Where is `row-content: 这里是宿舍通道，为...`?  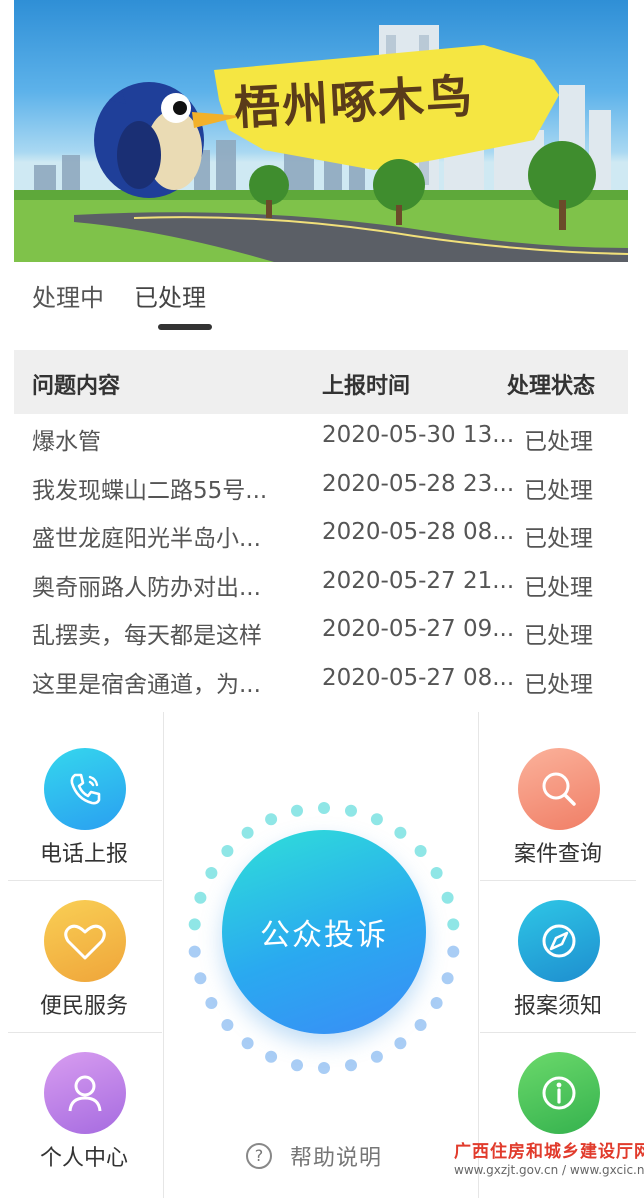 row-content: 这里是宿舍通道，为... is located at coordinates (146, 684).